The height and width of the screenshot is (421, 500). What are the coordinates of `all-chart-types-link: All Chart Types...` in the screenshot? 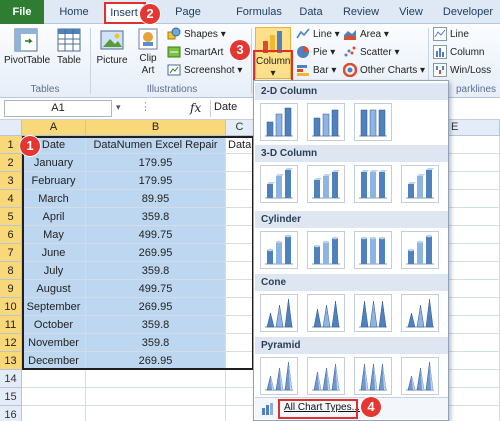 It's located at (322, 407).